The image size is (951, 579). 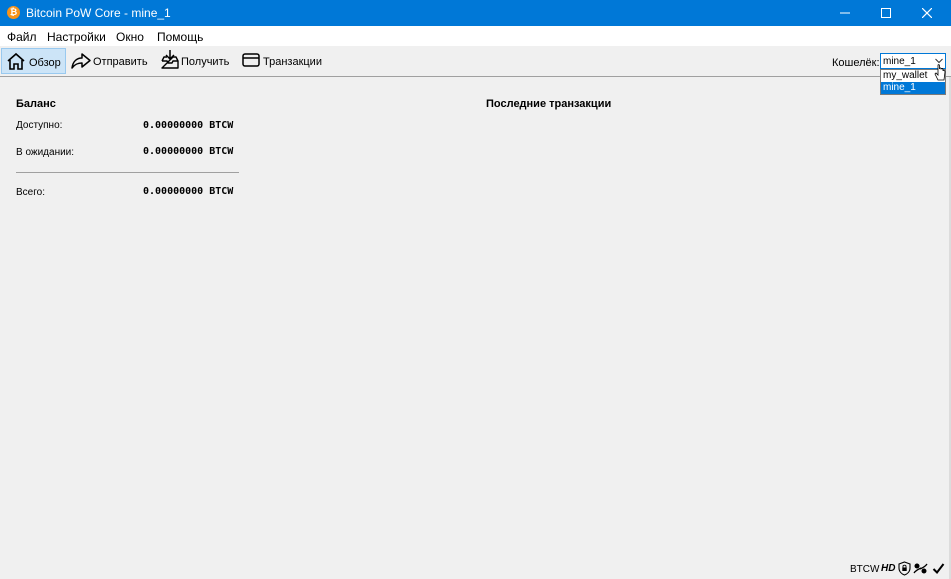 I want to click on tab-transactions: Транзакции, so click(x=281, y=61).